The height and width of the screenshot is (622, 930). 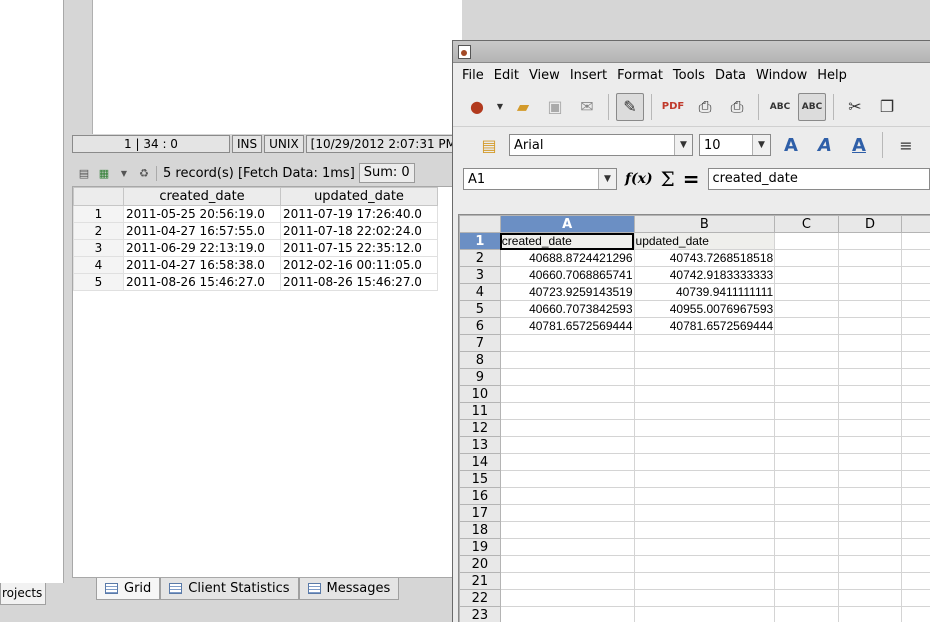 I want to click on row-header: 7, so click(x=480, y=343).